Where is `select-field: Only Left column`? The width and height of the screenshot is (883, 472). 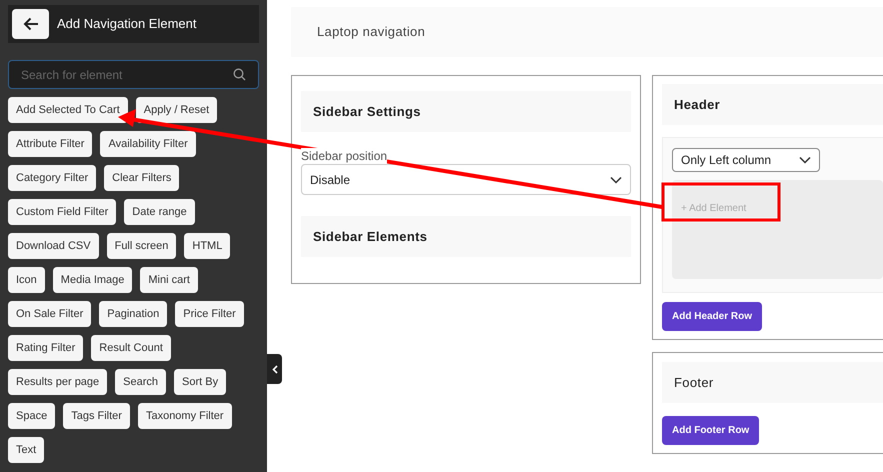
select-field: Only Left column is located at coordinates (746, 160).